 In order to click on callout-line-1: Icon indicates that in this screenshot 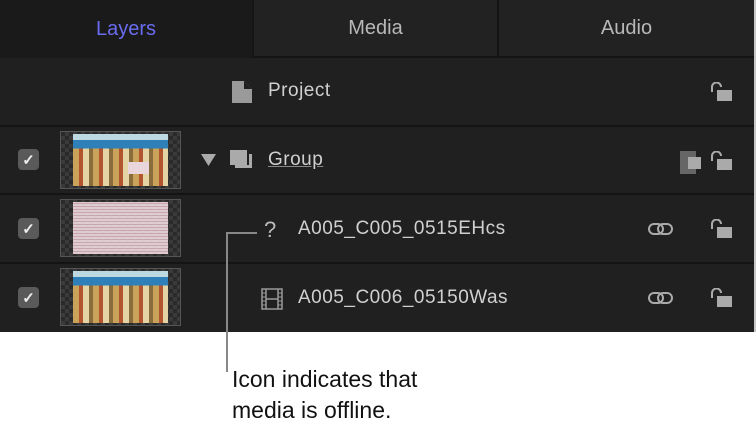, I will do `click(325, 379)`.